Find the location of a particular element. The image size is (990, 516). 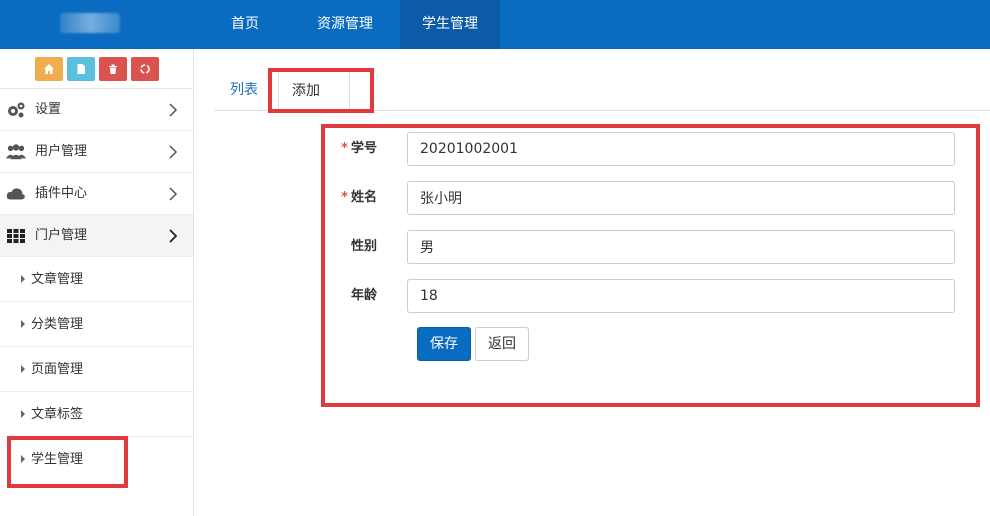

sidebar-subitem-label: 文章标签 is located at coordinates (57, 414).